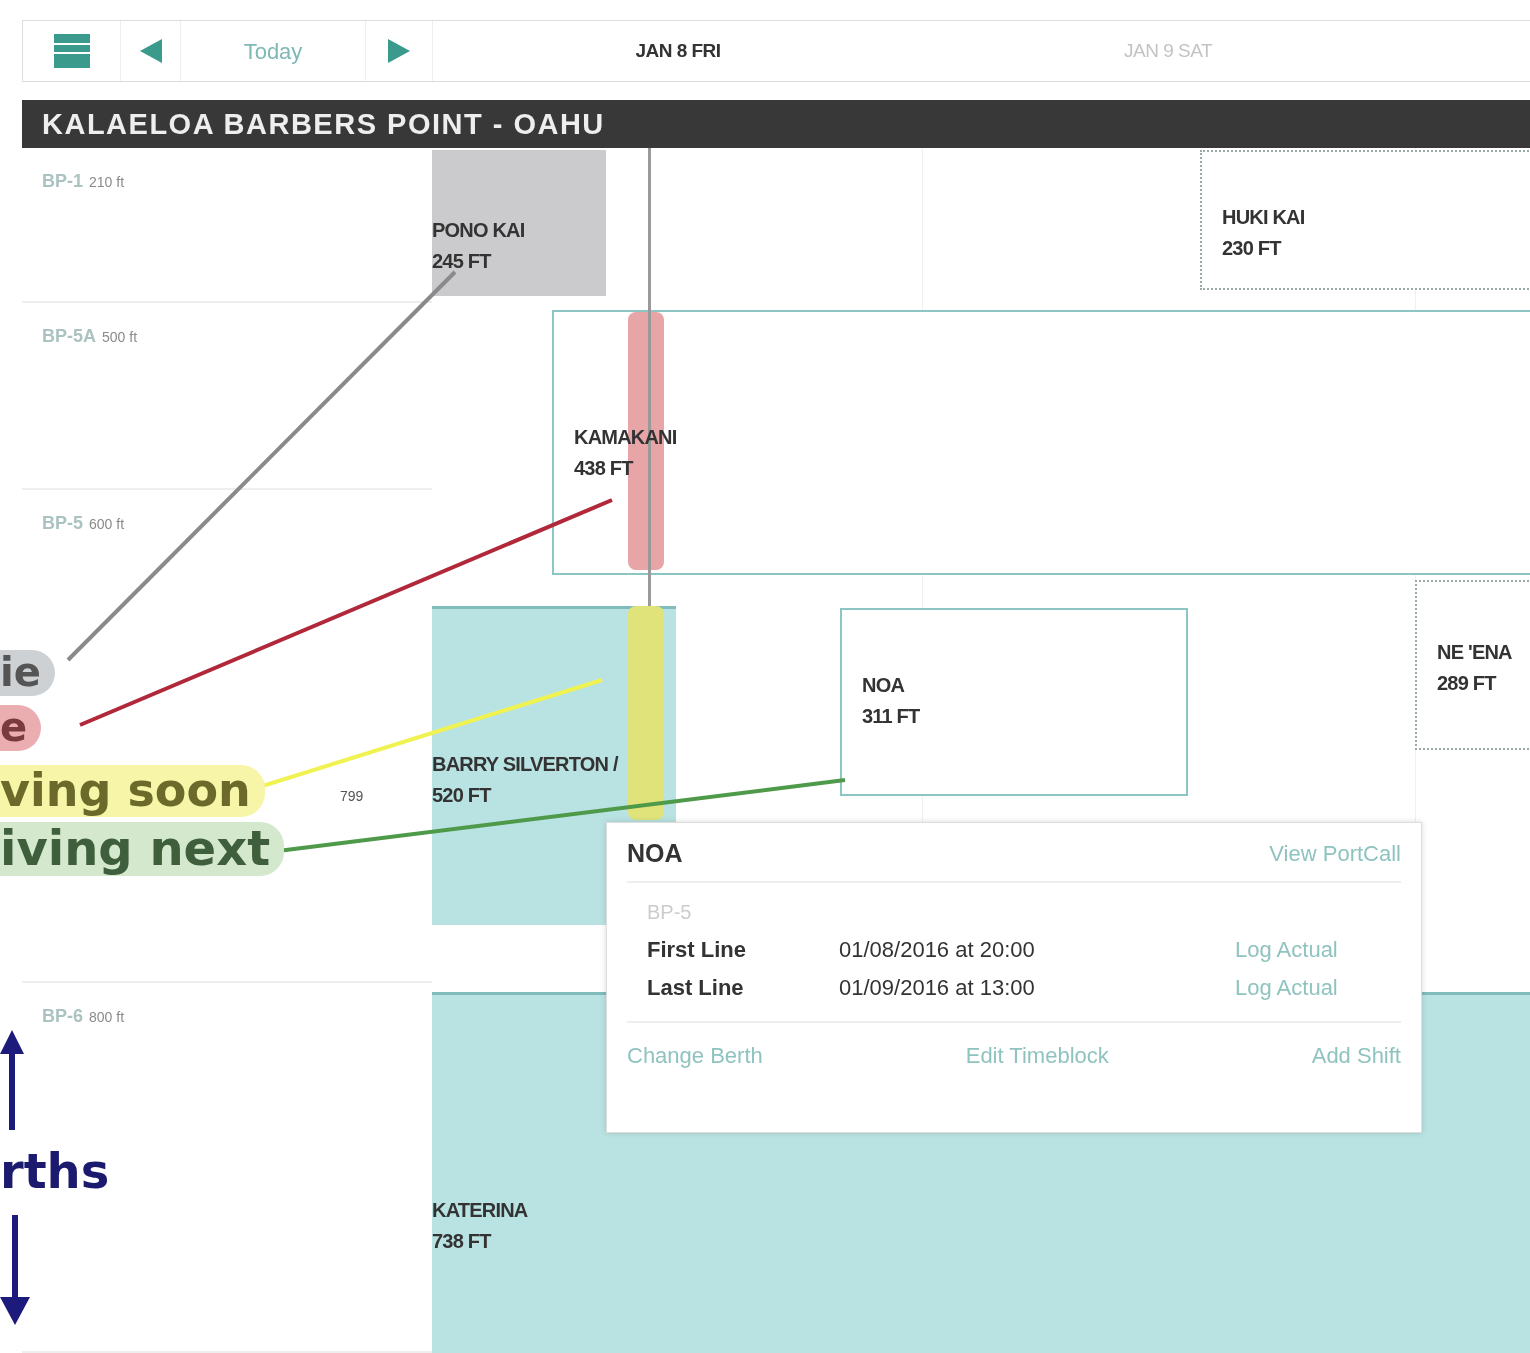 The width and height of the screenshot is (1530, 1353). What do you see at coordinates (626, 437) in the screenshot?
I see `vessel-name: KAMAKANI` at bounding box center [626, 437].